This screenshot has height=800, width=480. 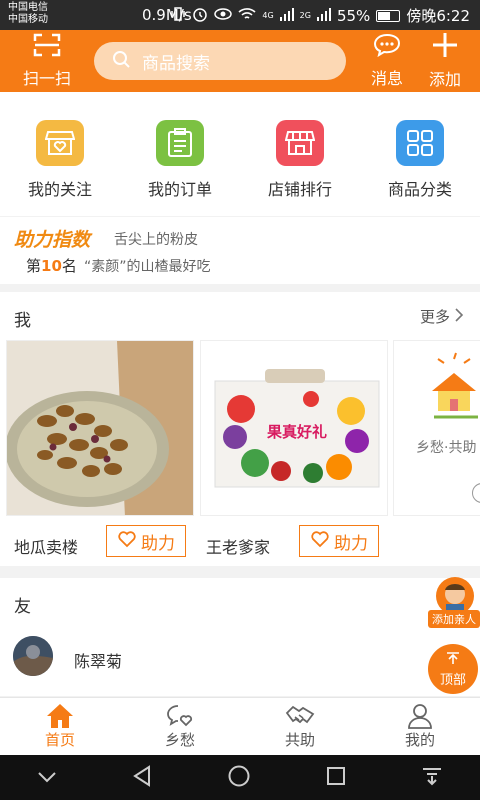 What do you see at coordinates (436, 428) in the screenshot?
I see `product-card-3: 乡愁·共助` at bounding box center [436, 428].